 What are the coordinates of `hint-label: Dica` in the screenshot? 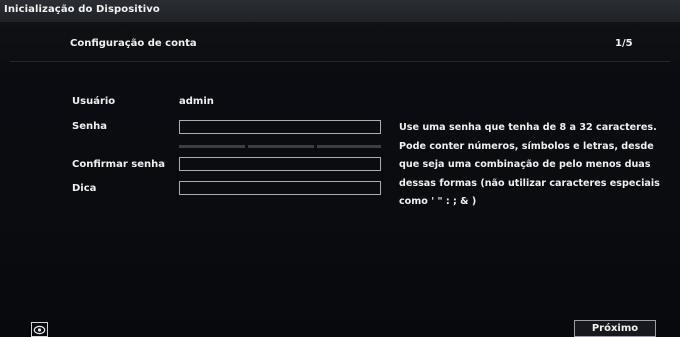 It's located at (84, 188).